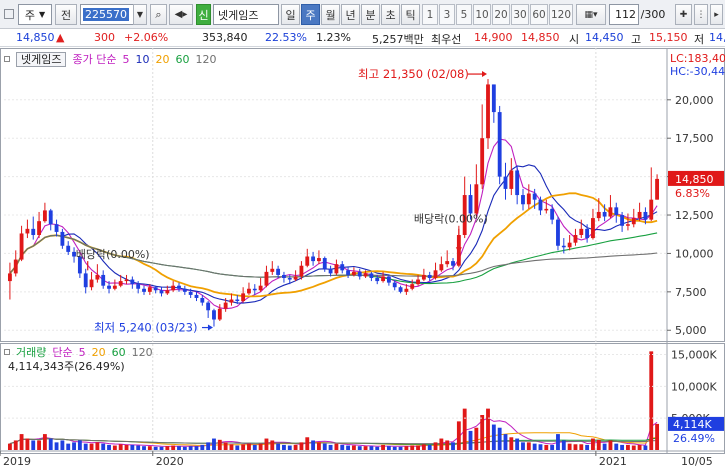 The height and width of the screenshot is (472, 725). What do you see at coordinates (206, 59) in the screenshot?
I see `legend-ma120: 120` at bounding box center [206, 59].